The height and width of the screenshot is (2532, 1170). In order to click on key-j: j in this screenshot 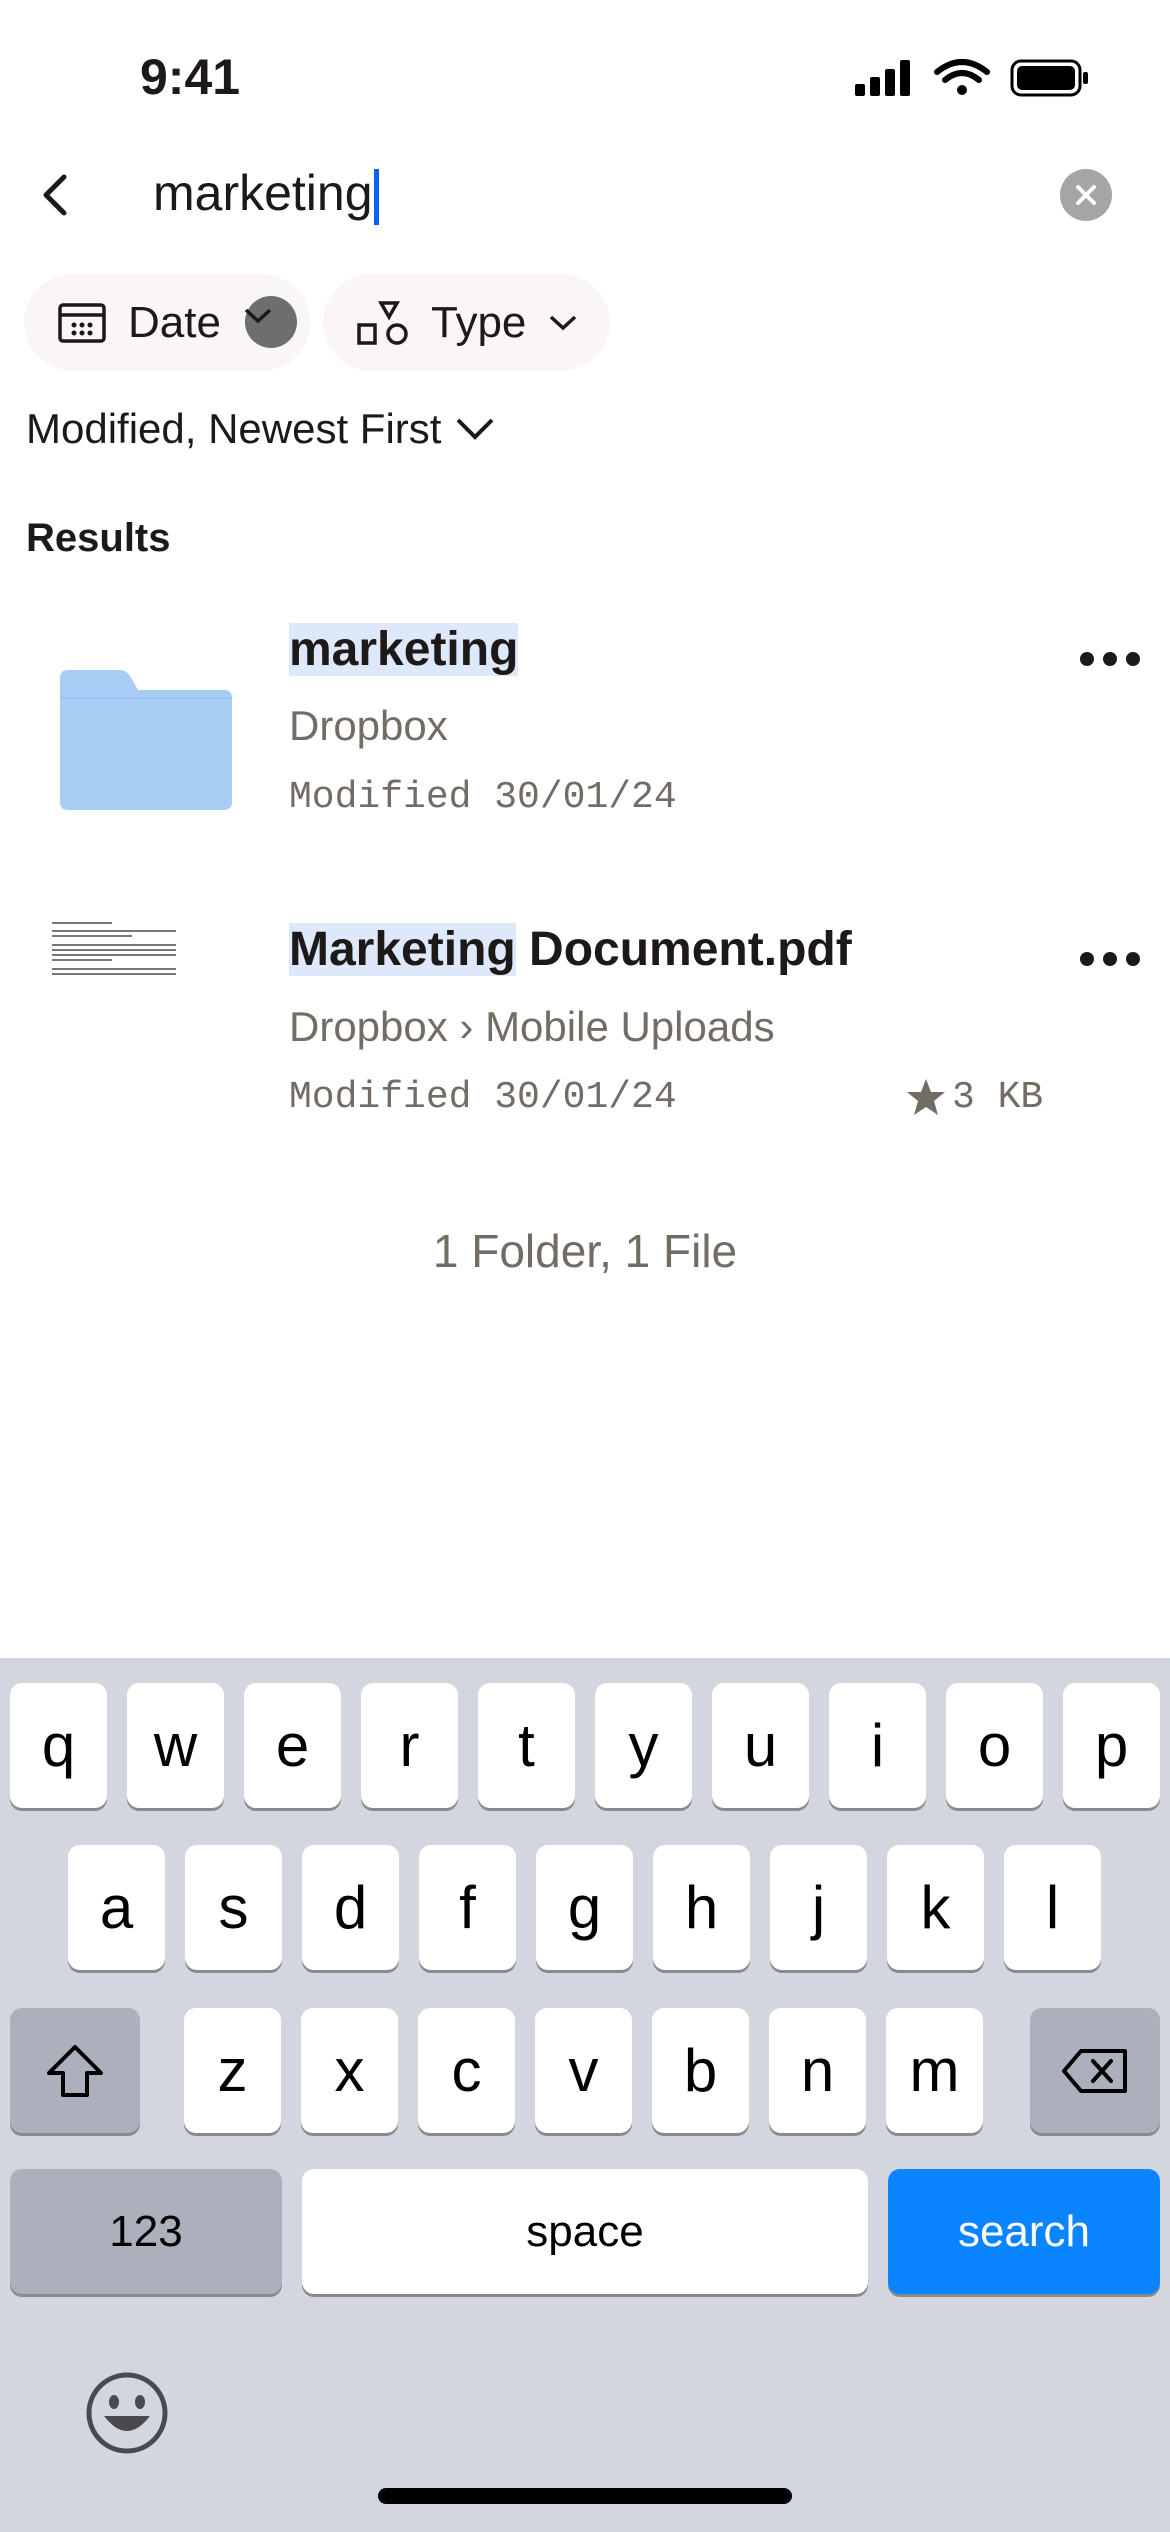, I will do `click(818, 1907)`.